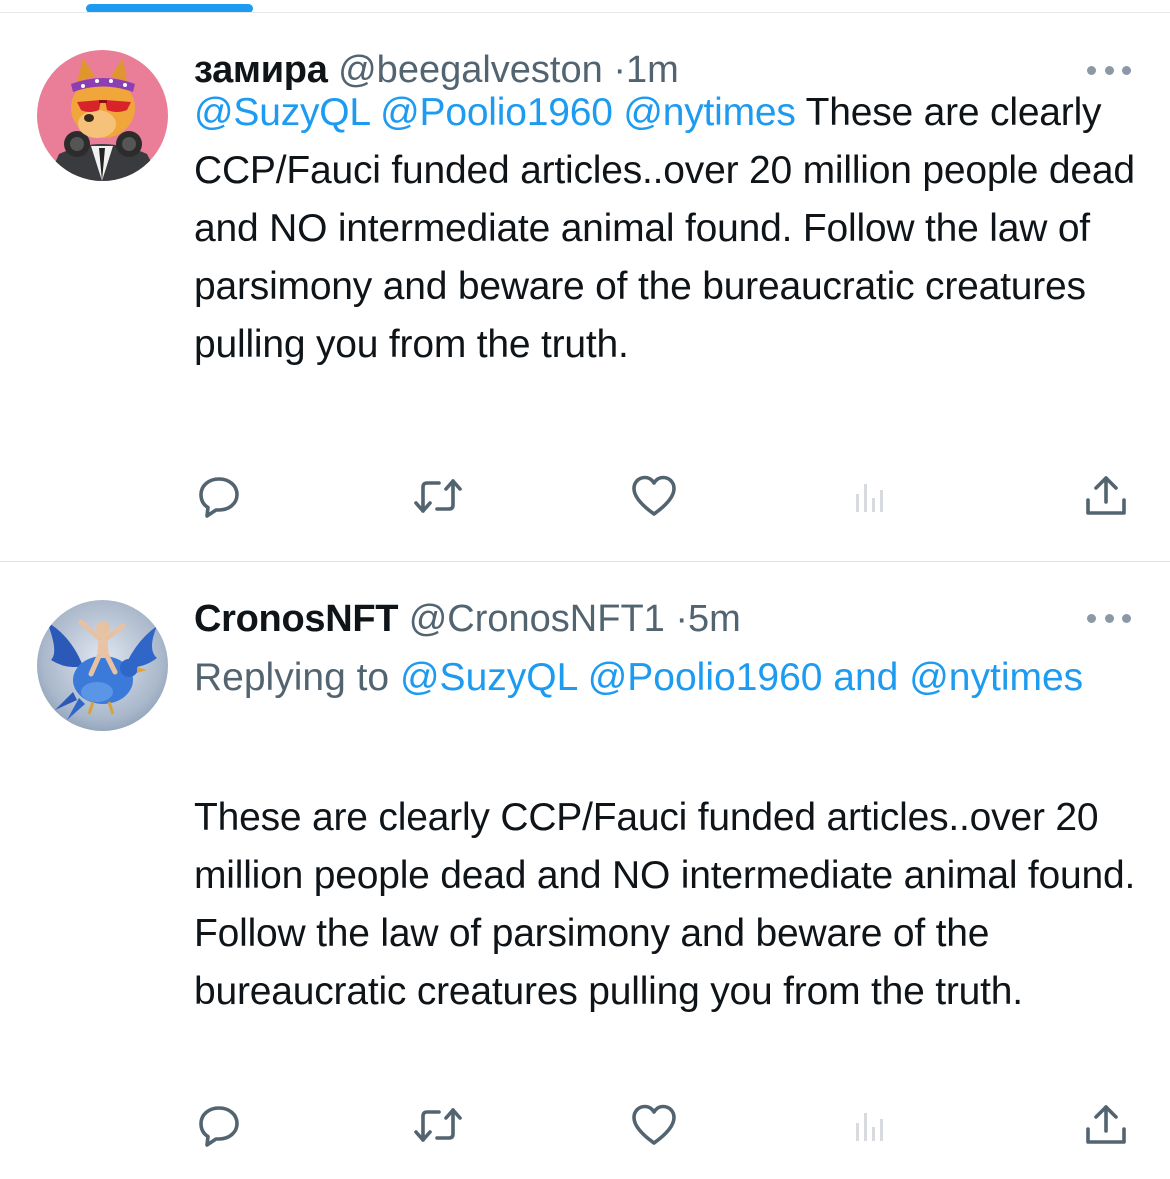 This screenshot has width=1170, height=1179. I want to click on user-handle: @CronosNFT1, so click(537, 619).